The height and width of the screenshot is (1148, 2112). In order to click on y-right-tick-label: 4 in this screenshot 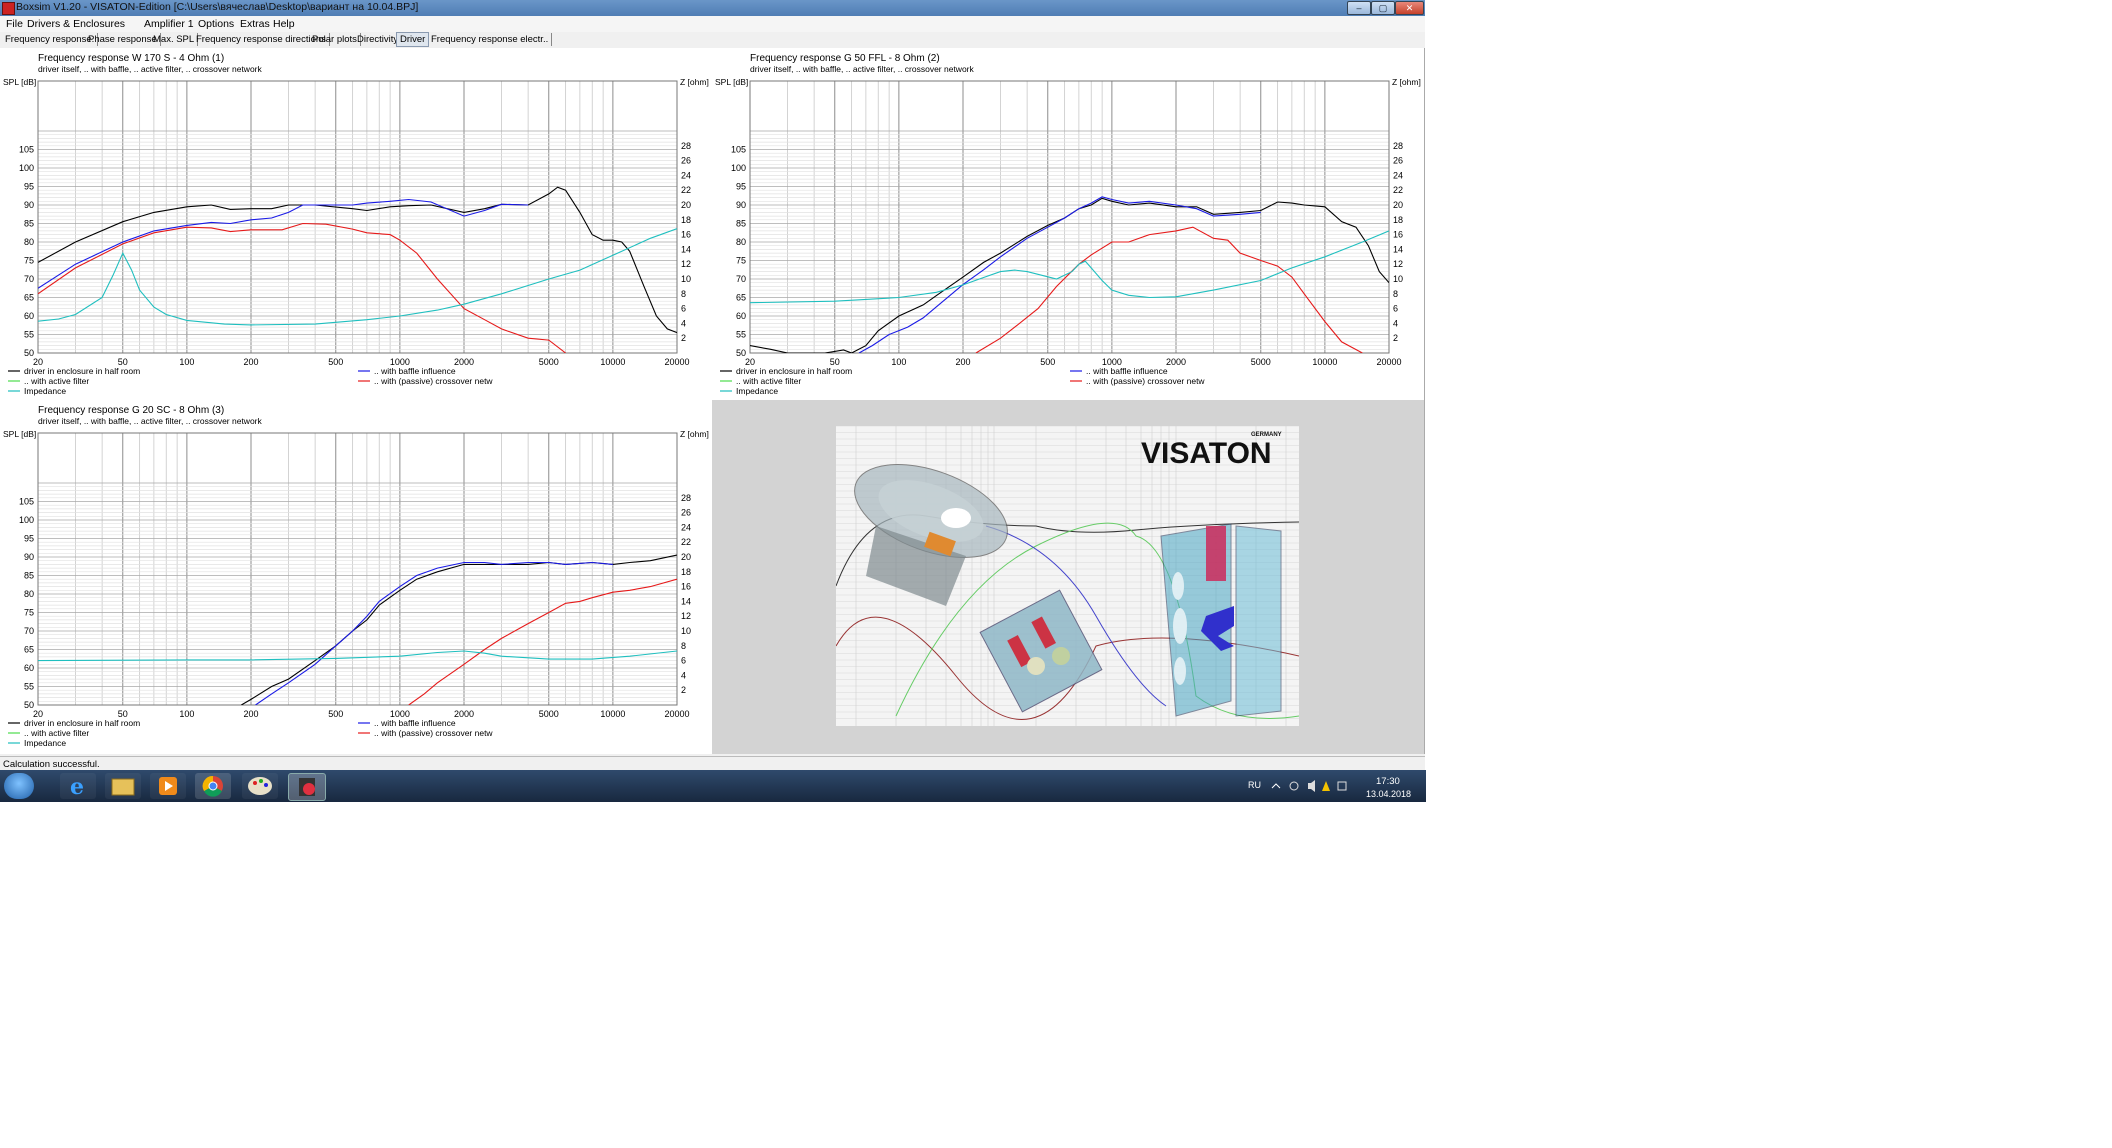, I will do `click(683, 675)`.